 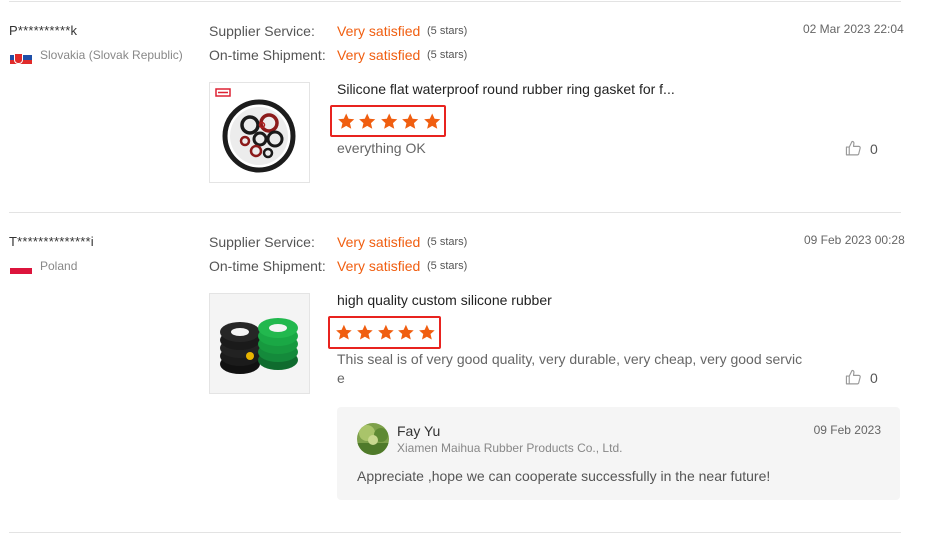 What do you see at coordinates (854, 240) in the screenshot?
I see `review-date: 09 Feb 2023 00:28` at bounding box center [854, 240].